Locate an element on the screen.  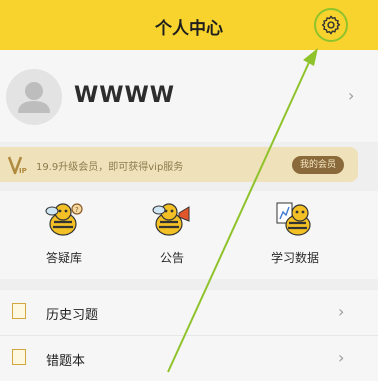
vip-banner: IP 19.9升级会员，即可获得vip服务 我的会员 is located at coordinates (179, 164).